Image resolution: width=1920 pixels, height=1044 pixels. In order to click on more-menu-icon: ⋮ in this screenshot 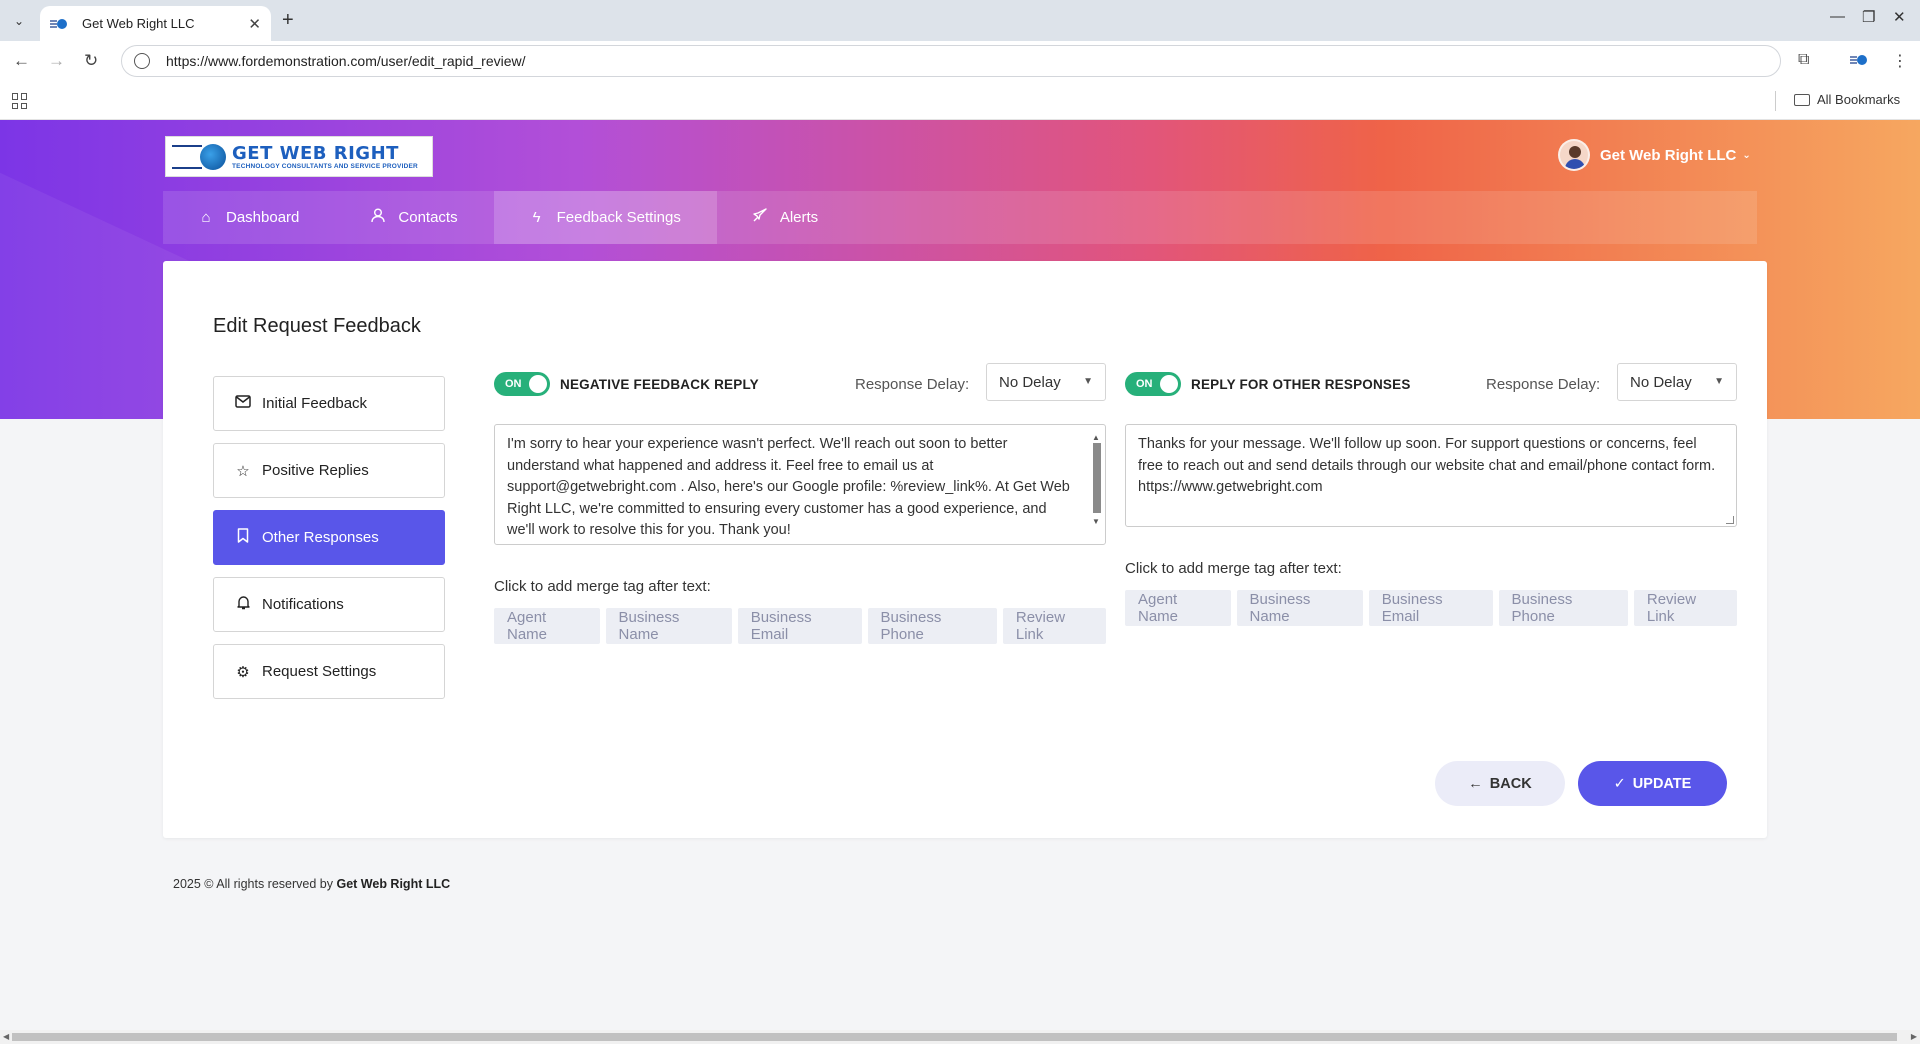, I will do `click(1900, 61)`.